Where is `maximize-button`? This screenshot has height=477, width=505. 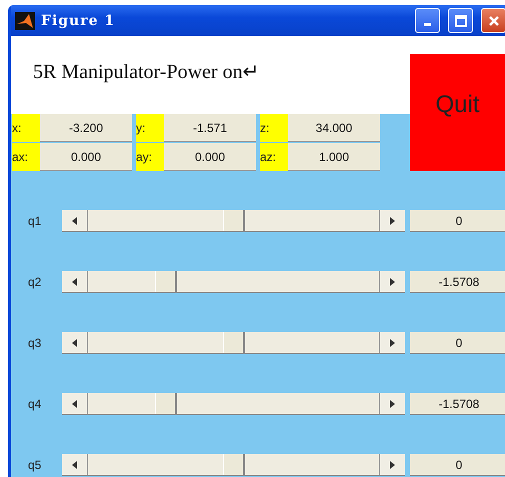 maximize-button is located at coordinates (460, 20).